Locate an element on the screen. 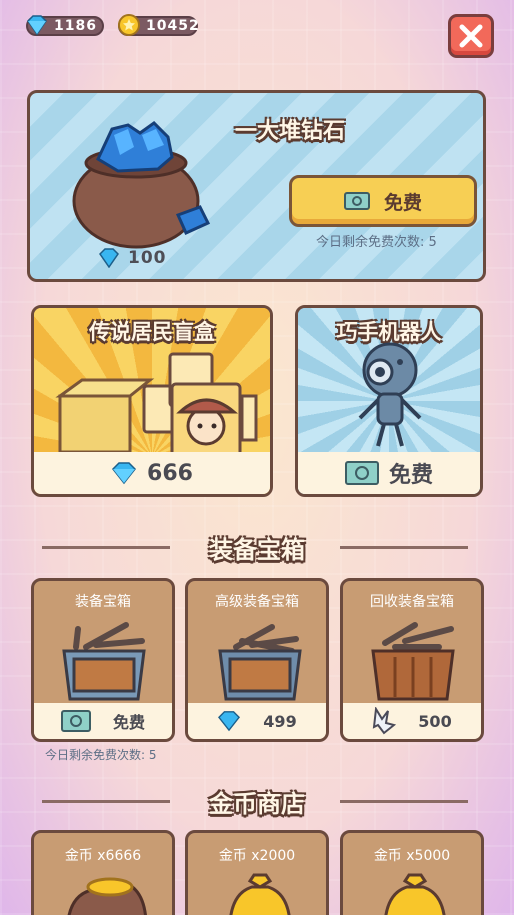 The image size is (514, 915). card-price: 666 is located at coordinates (152, 473).